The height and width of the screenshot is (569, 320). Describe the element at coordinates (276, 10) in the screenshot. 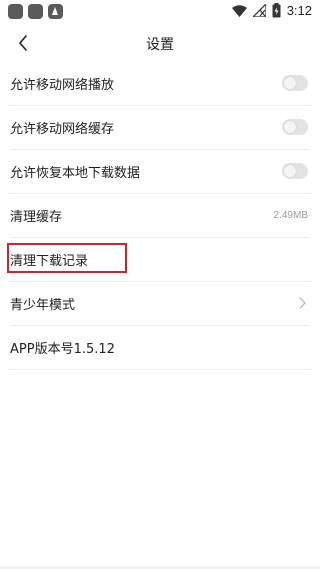

I see `battery-charging-icon` at that location.